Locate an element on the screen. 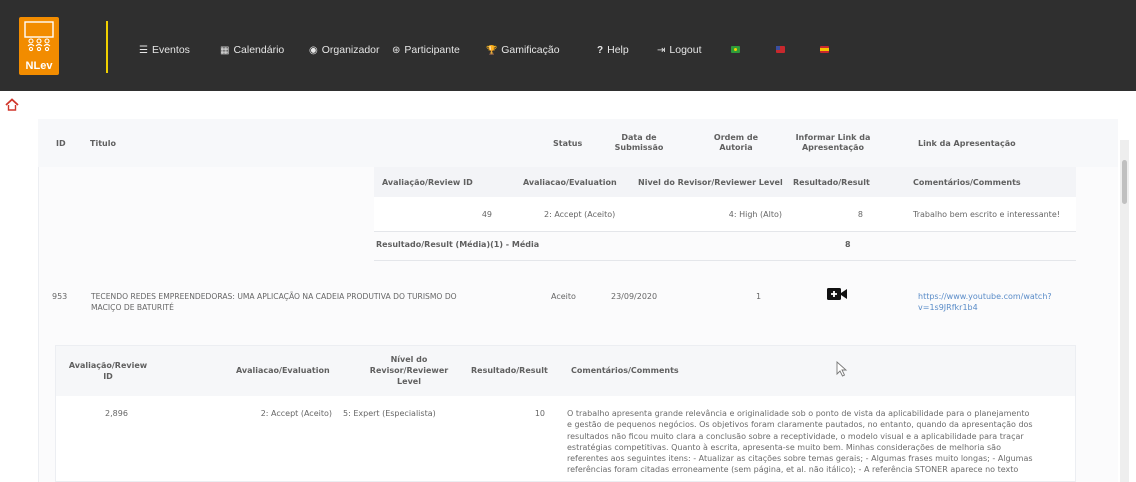 This screenshot has width=1136, height=482. nav-help: ? Help is located at coordinates (613, 50).